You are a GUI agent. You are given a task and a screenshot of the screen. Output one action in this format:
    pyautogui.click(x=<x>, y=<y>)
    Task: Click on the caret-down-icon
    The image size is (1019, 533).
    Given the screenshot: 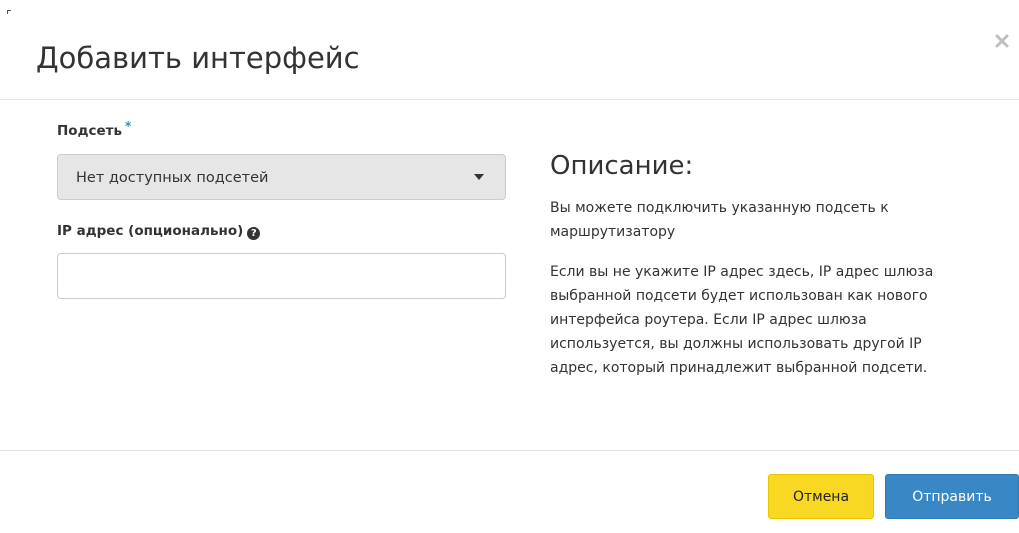 What is the action you would take?
    pyautogui.click(x=479, y=177)
    